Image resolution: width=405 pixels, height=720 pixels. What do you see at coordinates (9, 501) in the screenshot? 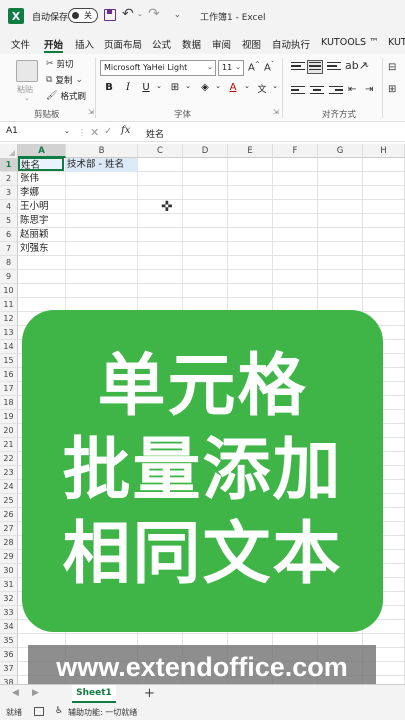
I see `row-header-25: 25` at bounding box center [9, 501].